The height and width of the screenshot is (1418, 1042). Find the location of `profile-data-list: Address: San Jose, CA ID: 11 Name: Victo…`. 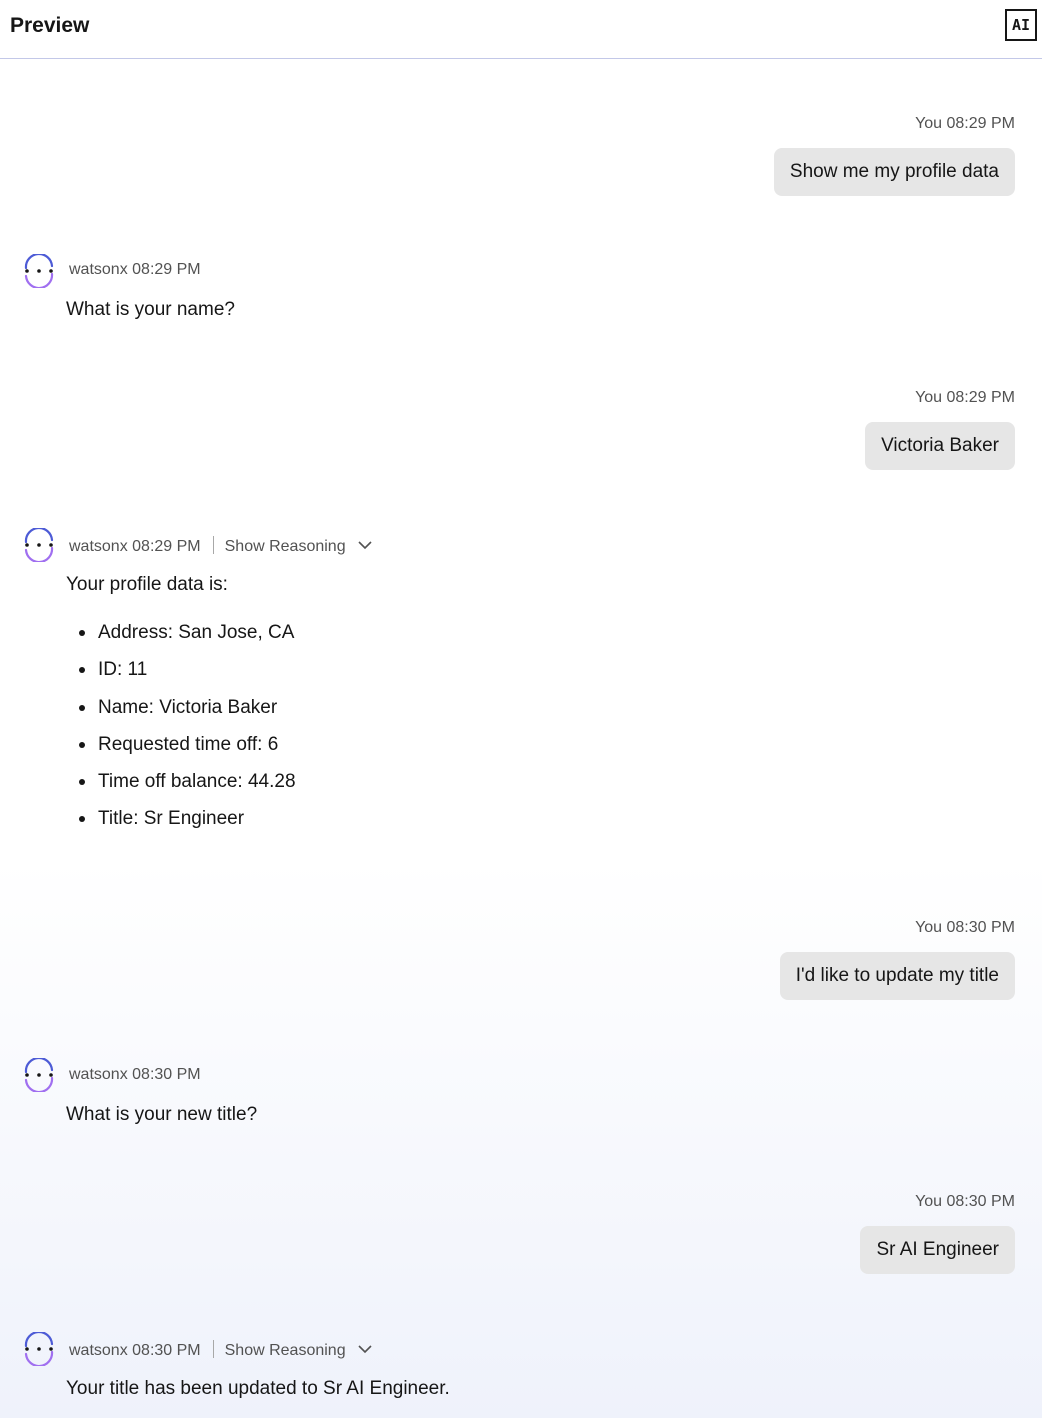

profile-data-list: Address: San Jose, CA ID: 11 Name: Victo… is located at coordinates (181, 726).